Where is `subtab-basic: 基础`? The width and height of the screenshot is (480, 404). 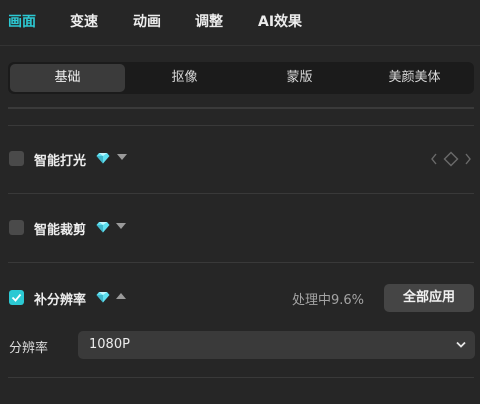 subtab-basic: 基础 is located at coordinates (67, 78).